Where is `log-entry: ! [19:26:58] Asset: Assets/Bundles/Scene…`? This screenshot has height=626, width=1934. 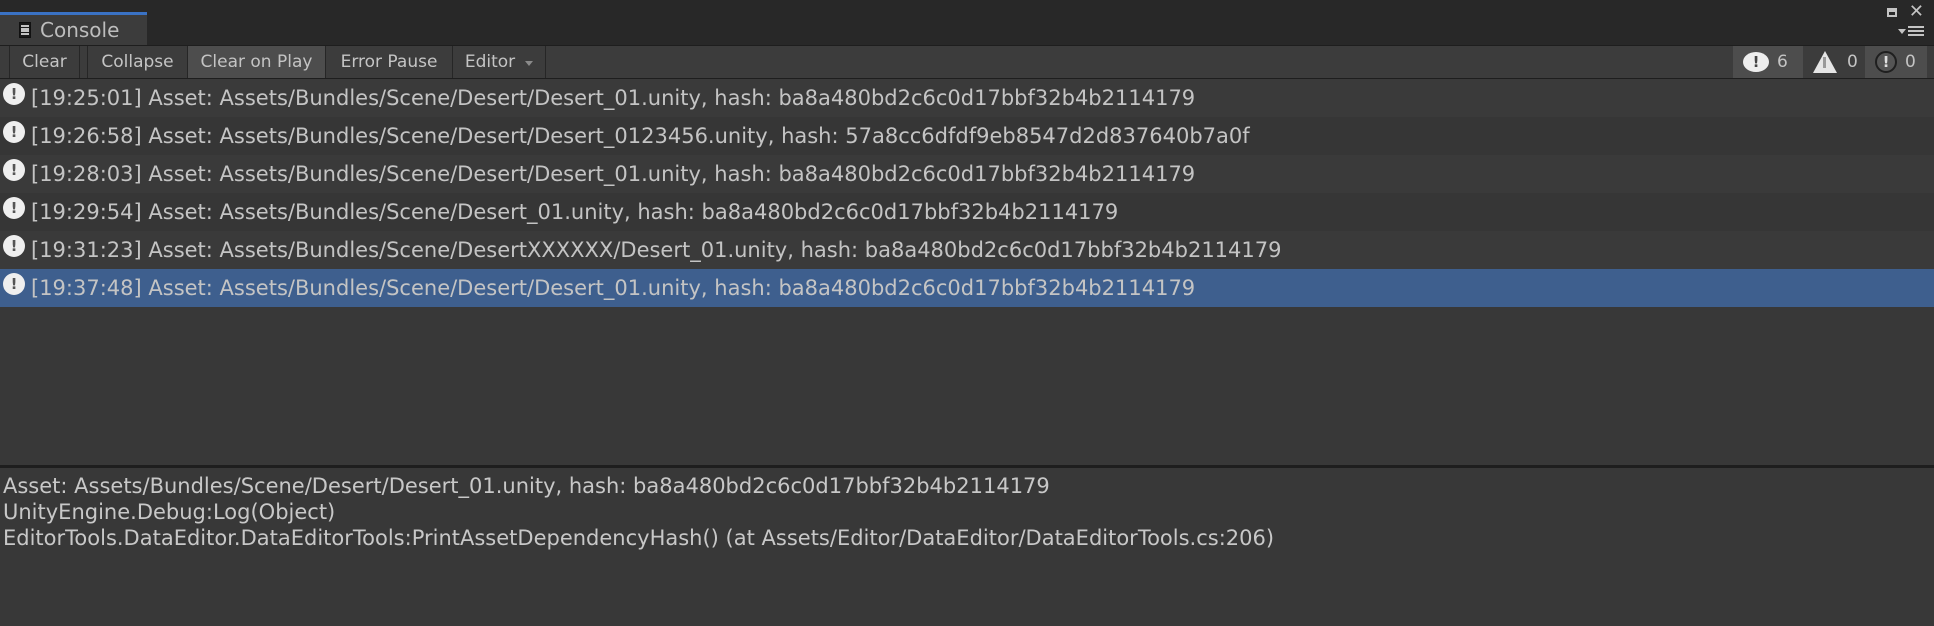 log-entry: ! [19:26:58] Asset: Assets/Bundles/Scene… is located at coordinates (967, 136).